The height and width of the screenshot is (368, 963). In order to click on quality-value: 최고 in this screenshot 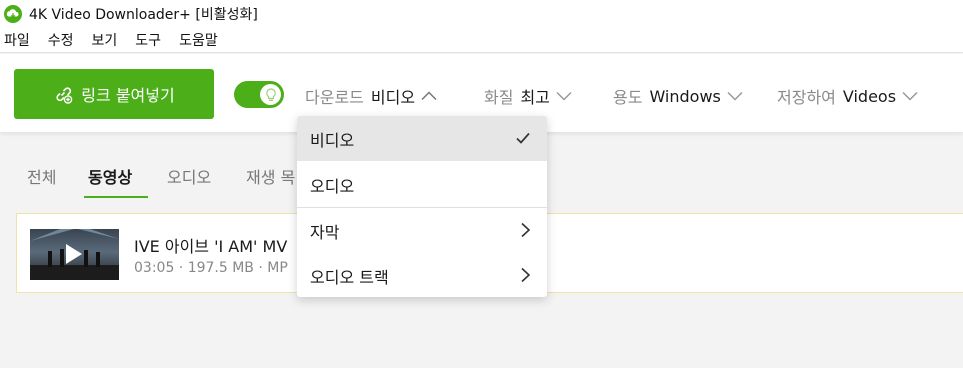, I will do `click(535, 97)`.